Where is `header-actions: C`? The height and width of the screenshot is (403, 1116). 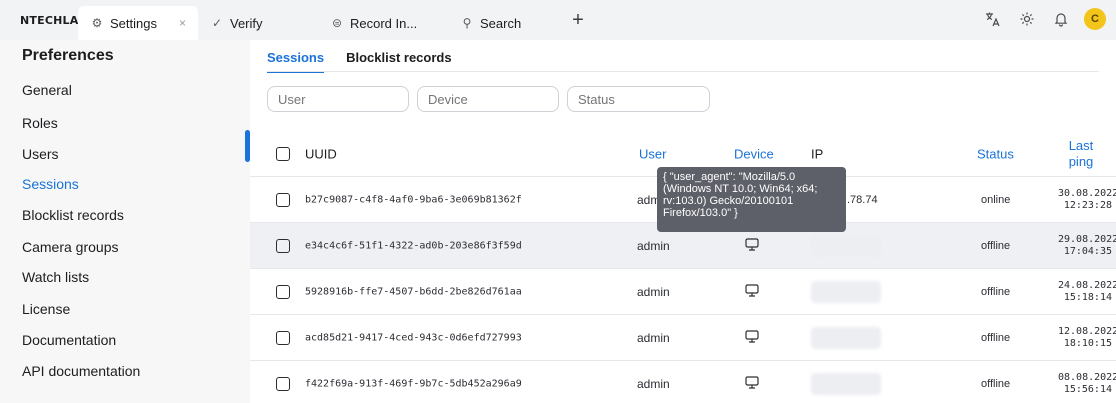
header-actions: C is located at coordinates (1044, 19).